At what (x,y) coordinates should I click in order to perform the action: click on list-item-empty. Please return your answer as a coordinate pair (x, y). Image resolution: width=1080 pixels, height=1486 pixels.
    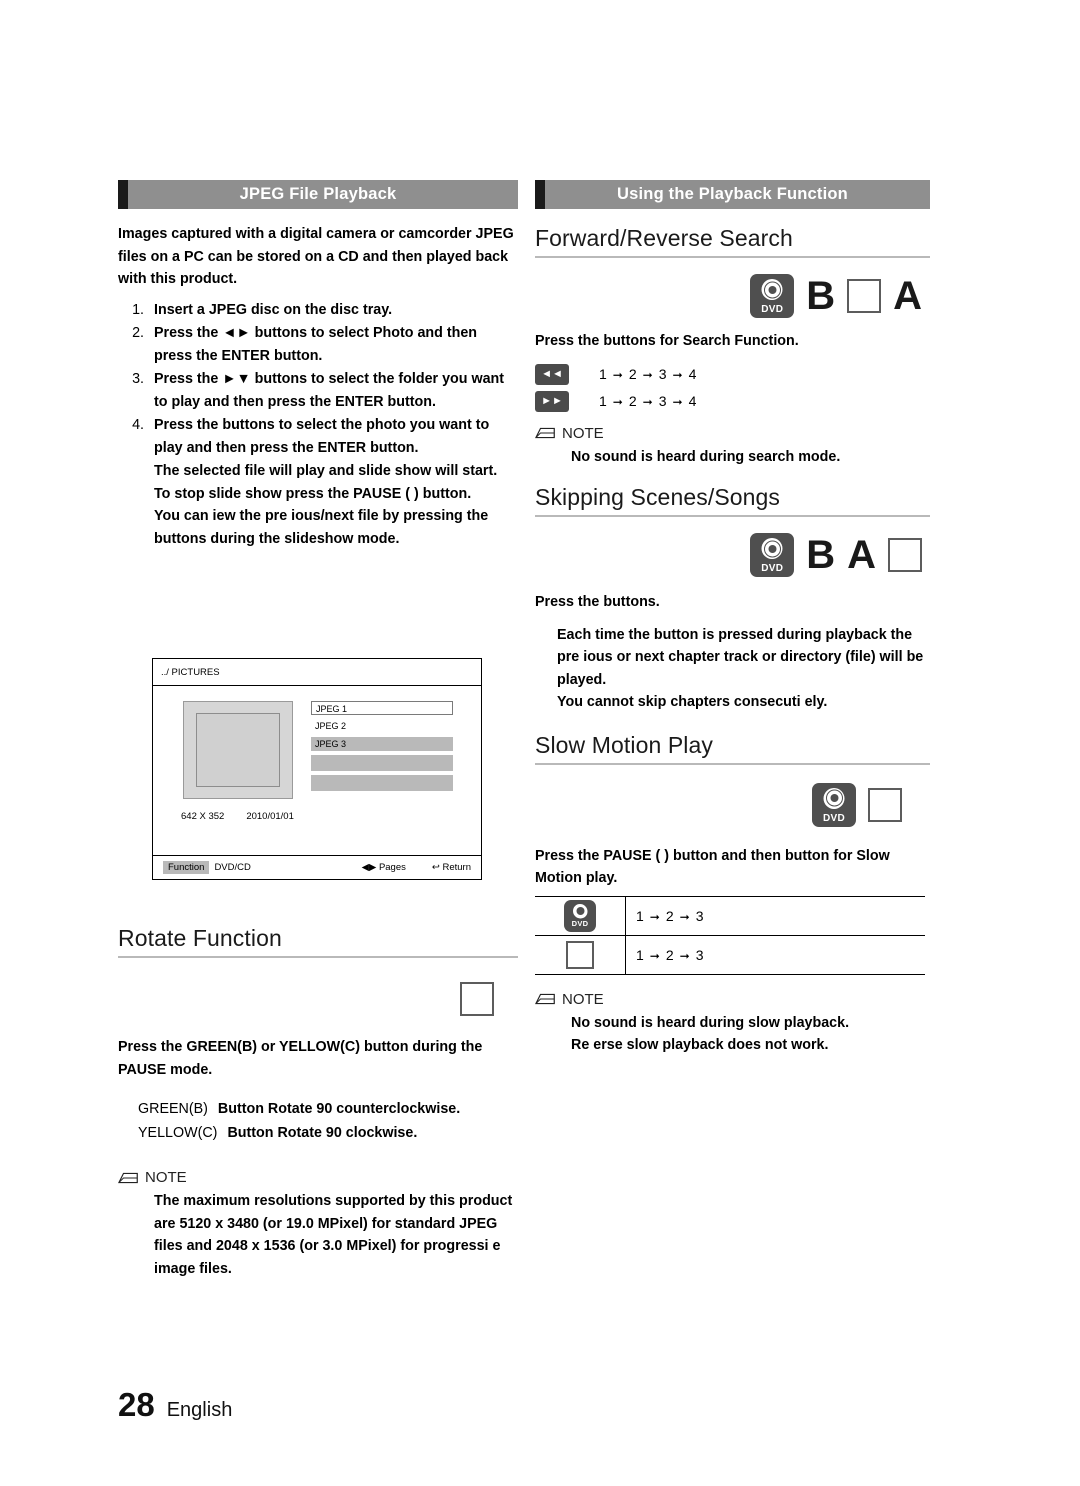
    Looking at the image, I should click on (382, 783).